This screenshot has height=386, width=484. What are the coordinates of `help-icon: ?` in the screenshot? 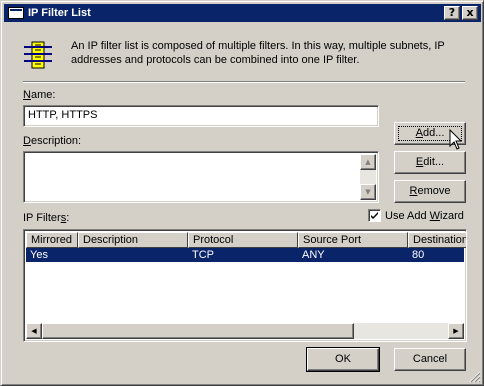 It's located at (452, 12).